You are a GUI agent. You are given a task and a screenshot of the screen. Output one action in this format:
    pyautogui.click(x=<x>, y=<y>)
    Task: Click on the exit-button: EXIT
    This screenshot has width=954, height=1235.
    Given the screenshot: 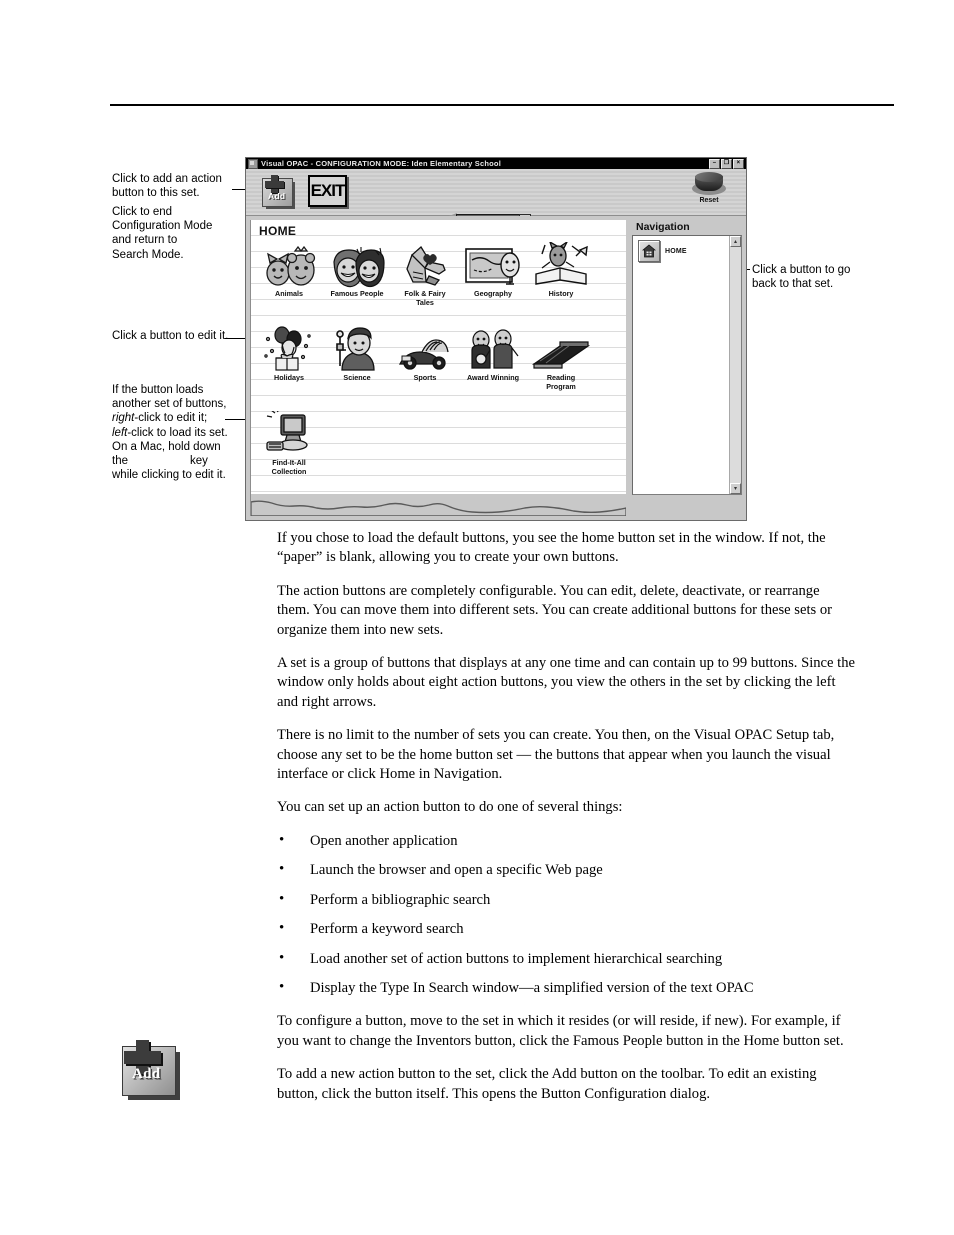 What is the action you would take?
    pyautogui.click(x=327, y=191)
    